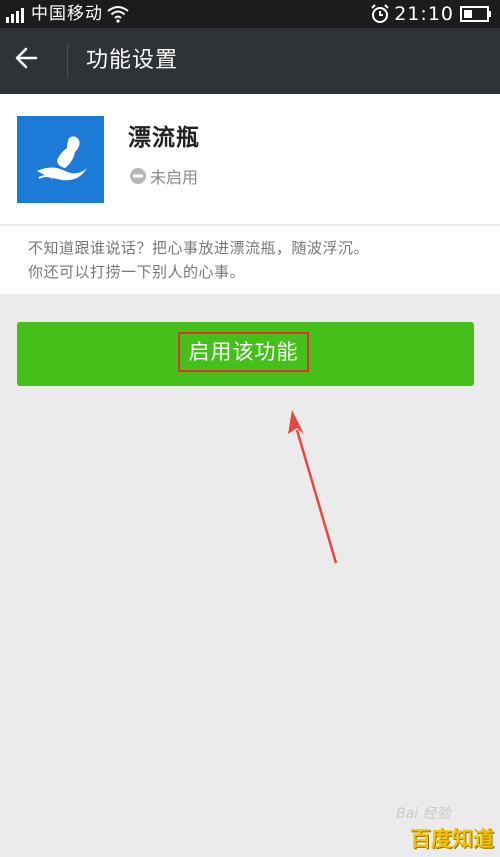 This screenshot has width=500, height=857. What do you see at coordinates (26, 58) in the screenshot?
I see `back-arrow-icon` at bounding box center [26, 58].